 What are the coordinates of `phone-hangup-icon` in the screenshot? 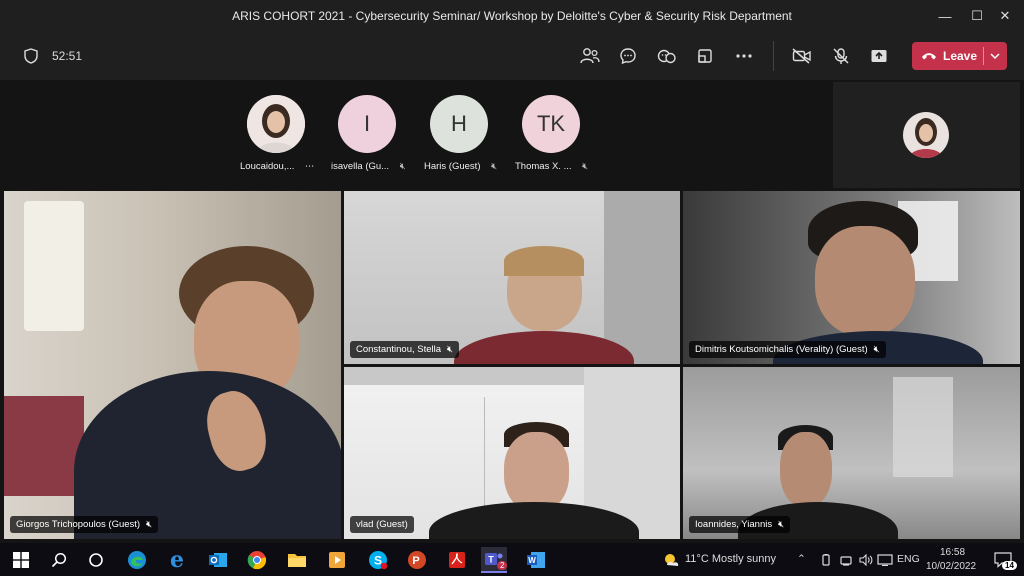 It's located at (929, 56).